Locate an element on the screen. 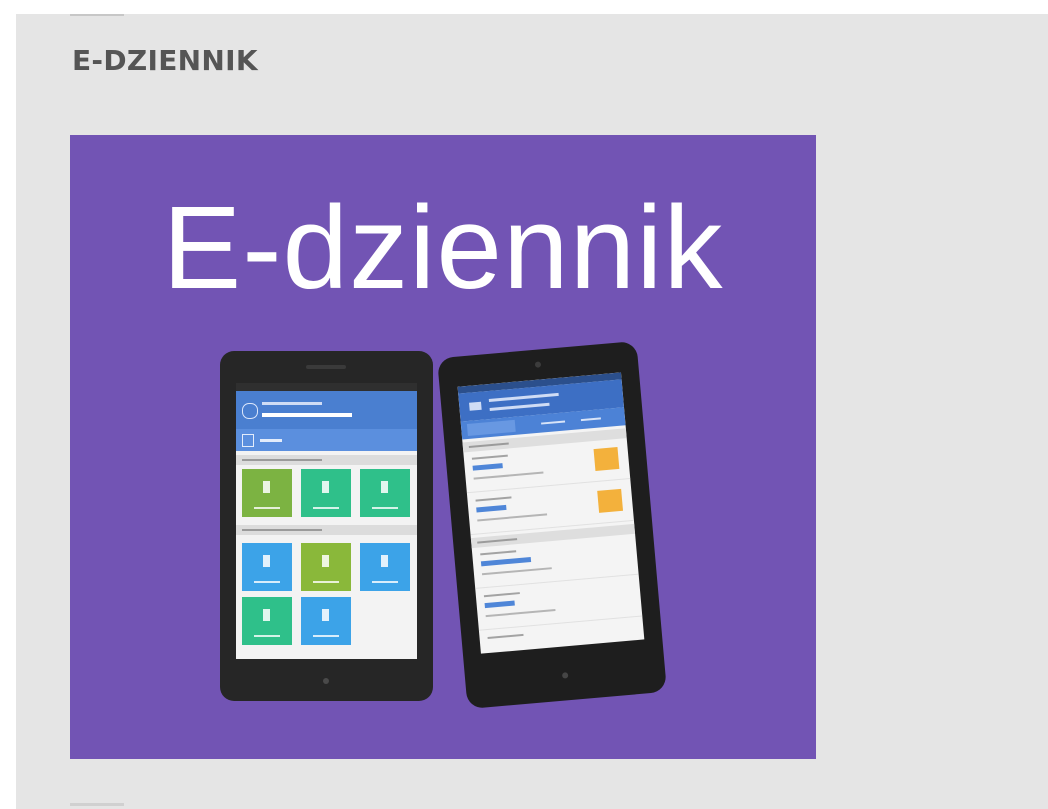  banner-title: E-dziennik is located at coordinates (443, 248).